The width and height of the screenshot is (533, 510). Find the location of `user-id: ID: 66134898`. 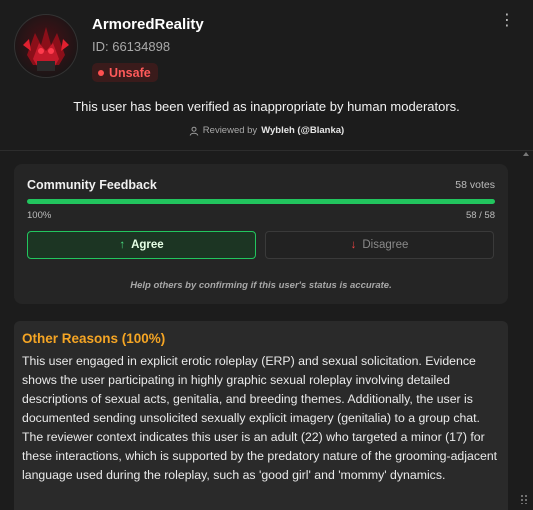

user-id: ID: 66134898 is located at coordinates (131, 46).